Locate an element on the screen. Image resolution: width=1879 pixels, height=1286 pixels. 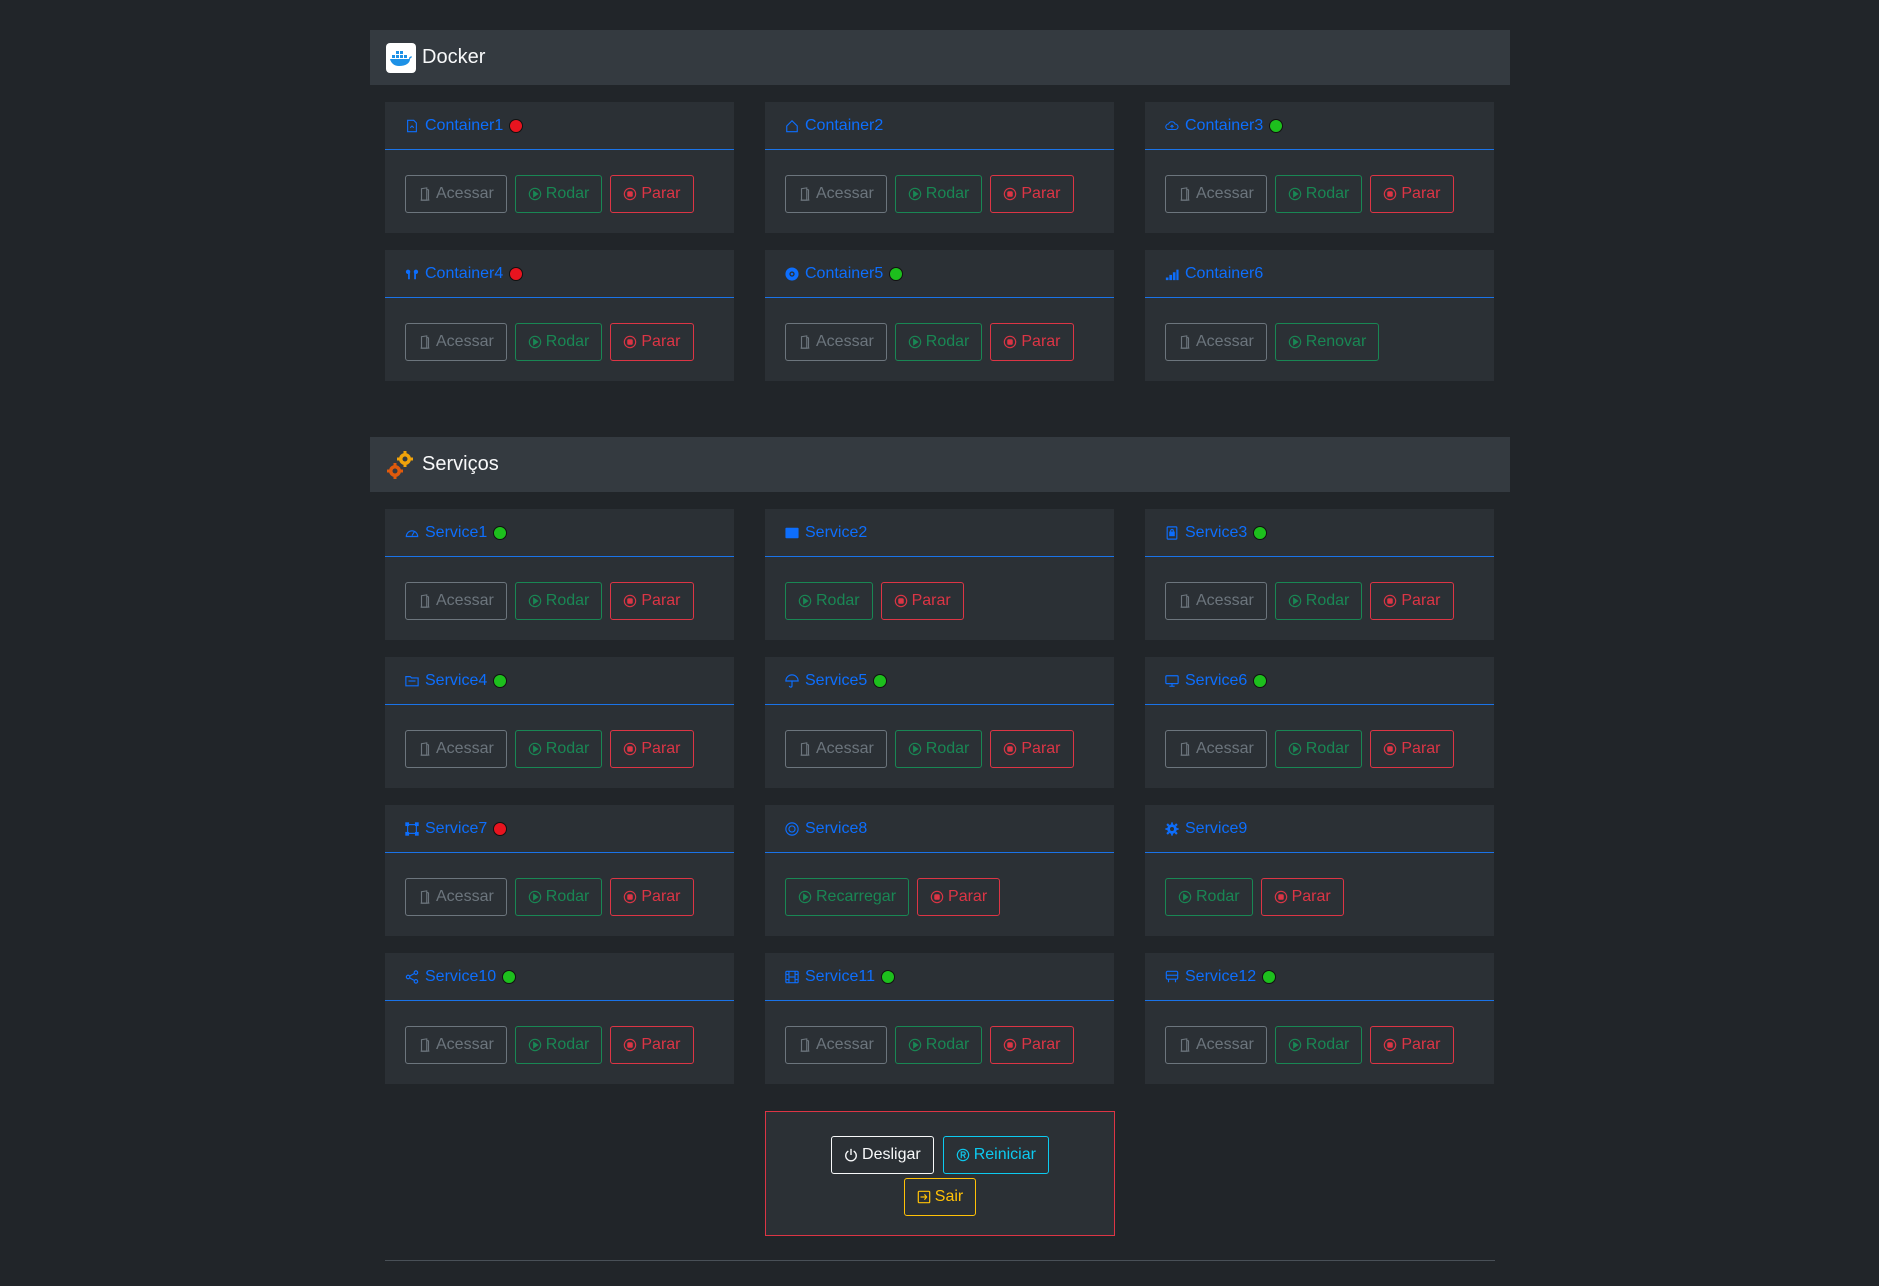
services-section-header: Serviços is located at coordinates (940, 464).